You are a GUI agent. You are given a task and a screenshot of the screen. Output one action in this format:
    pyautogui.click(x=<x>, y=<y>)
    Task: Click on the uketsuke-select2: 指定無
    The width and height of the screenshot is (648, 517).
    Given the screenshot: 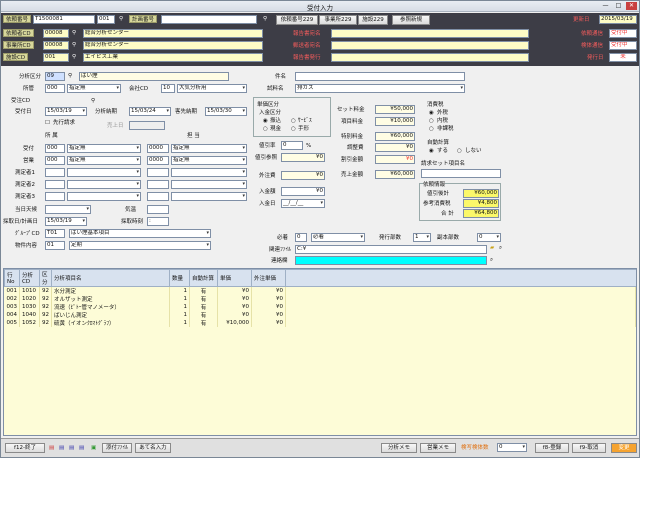 What is the action you would take?
    pyautogui.click(x=209, y=148)
    